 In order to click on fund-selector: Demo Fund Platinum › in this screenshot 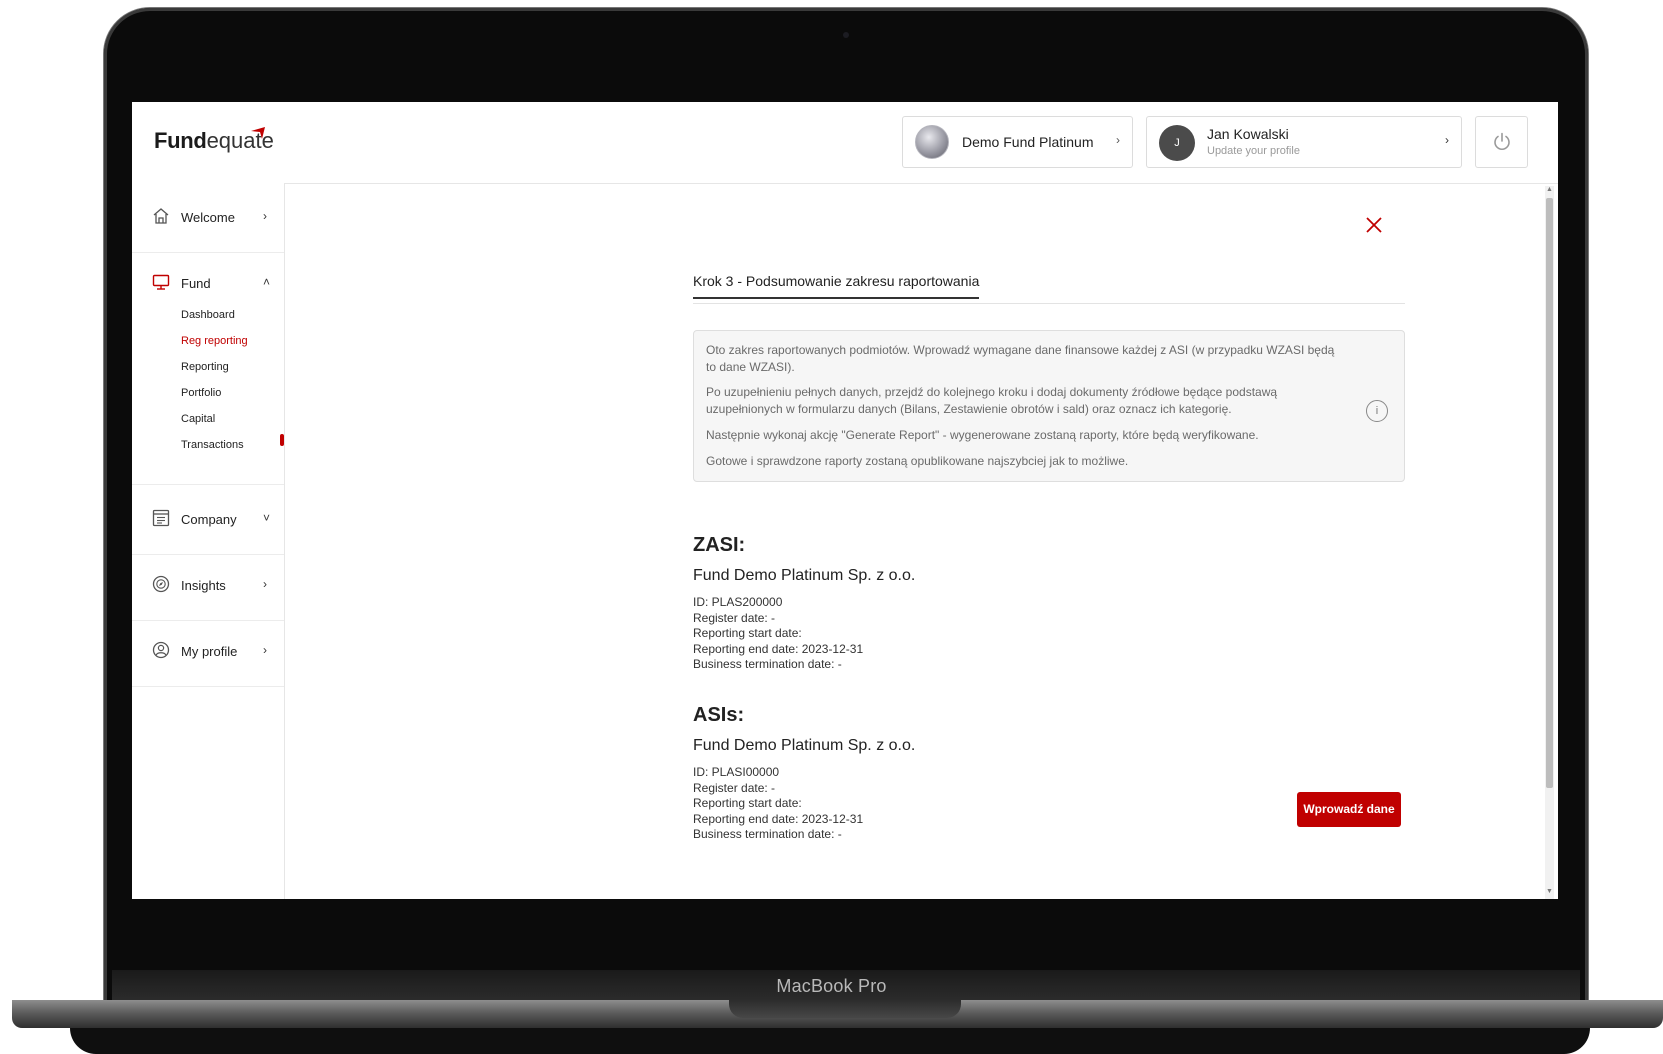, I will do `click(1017, 142)`.